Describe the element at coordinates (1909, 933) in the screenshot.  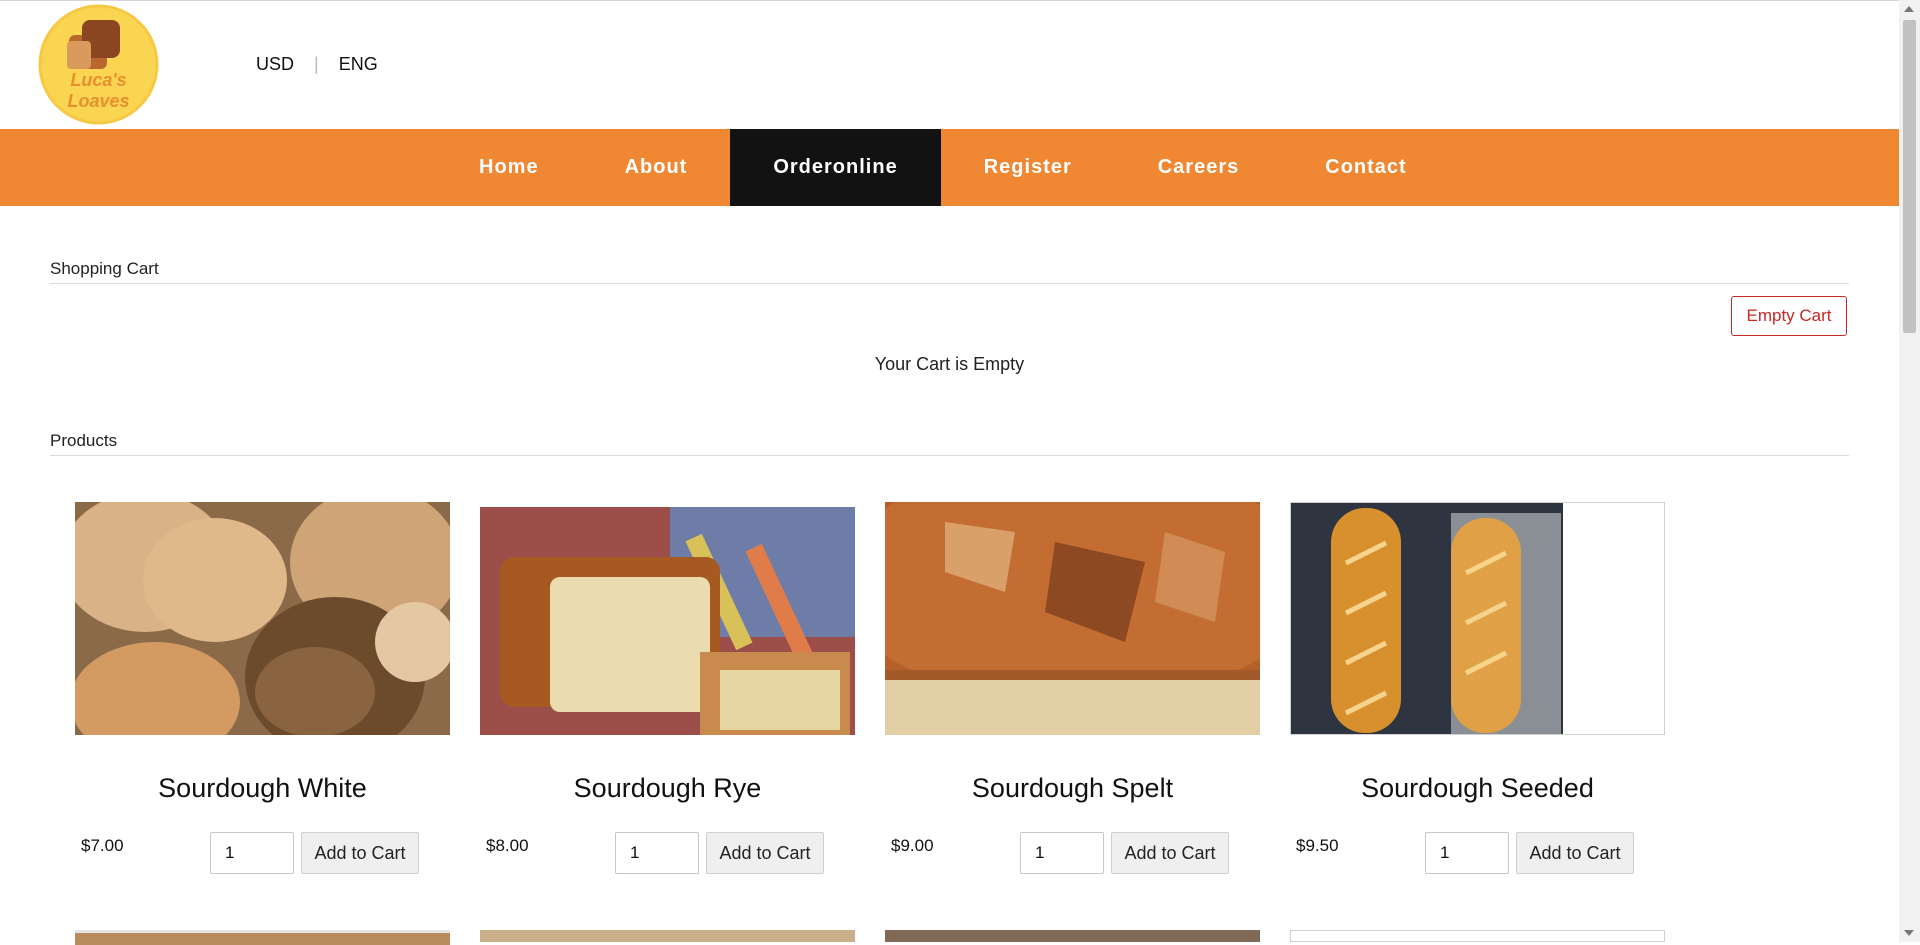
I see `scroll-down-icon` at that location.